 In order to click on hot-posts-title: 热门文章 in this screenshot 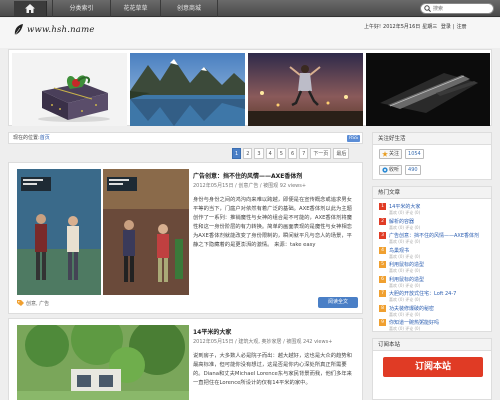, I will do `click(432, 193)`.